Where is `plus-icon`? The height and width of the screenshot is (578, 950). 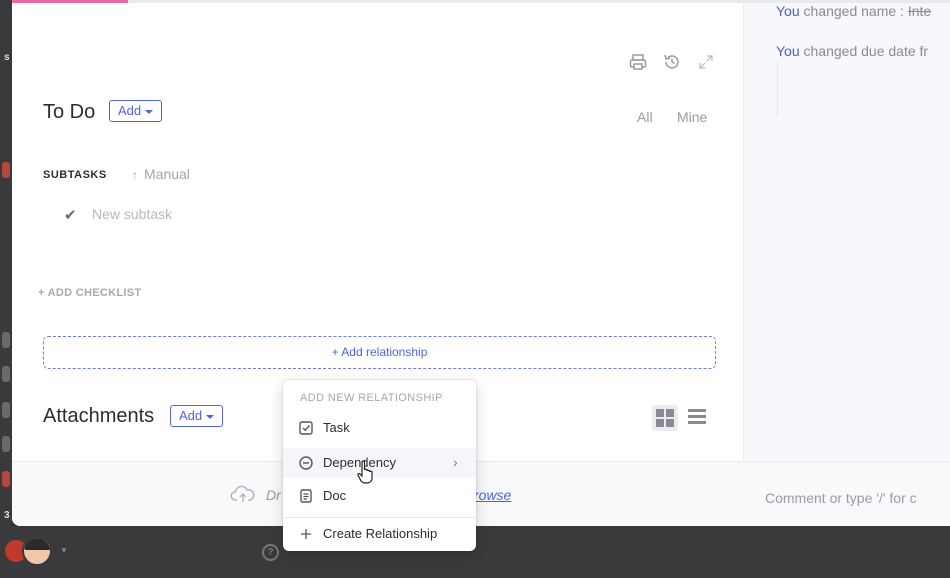 plus-icon is located at coordinates (306, 534).